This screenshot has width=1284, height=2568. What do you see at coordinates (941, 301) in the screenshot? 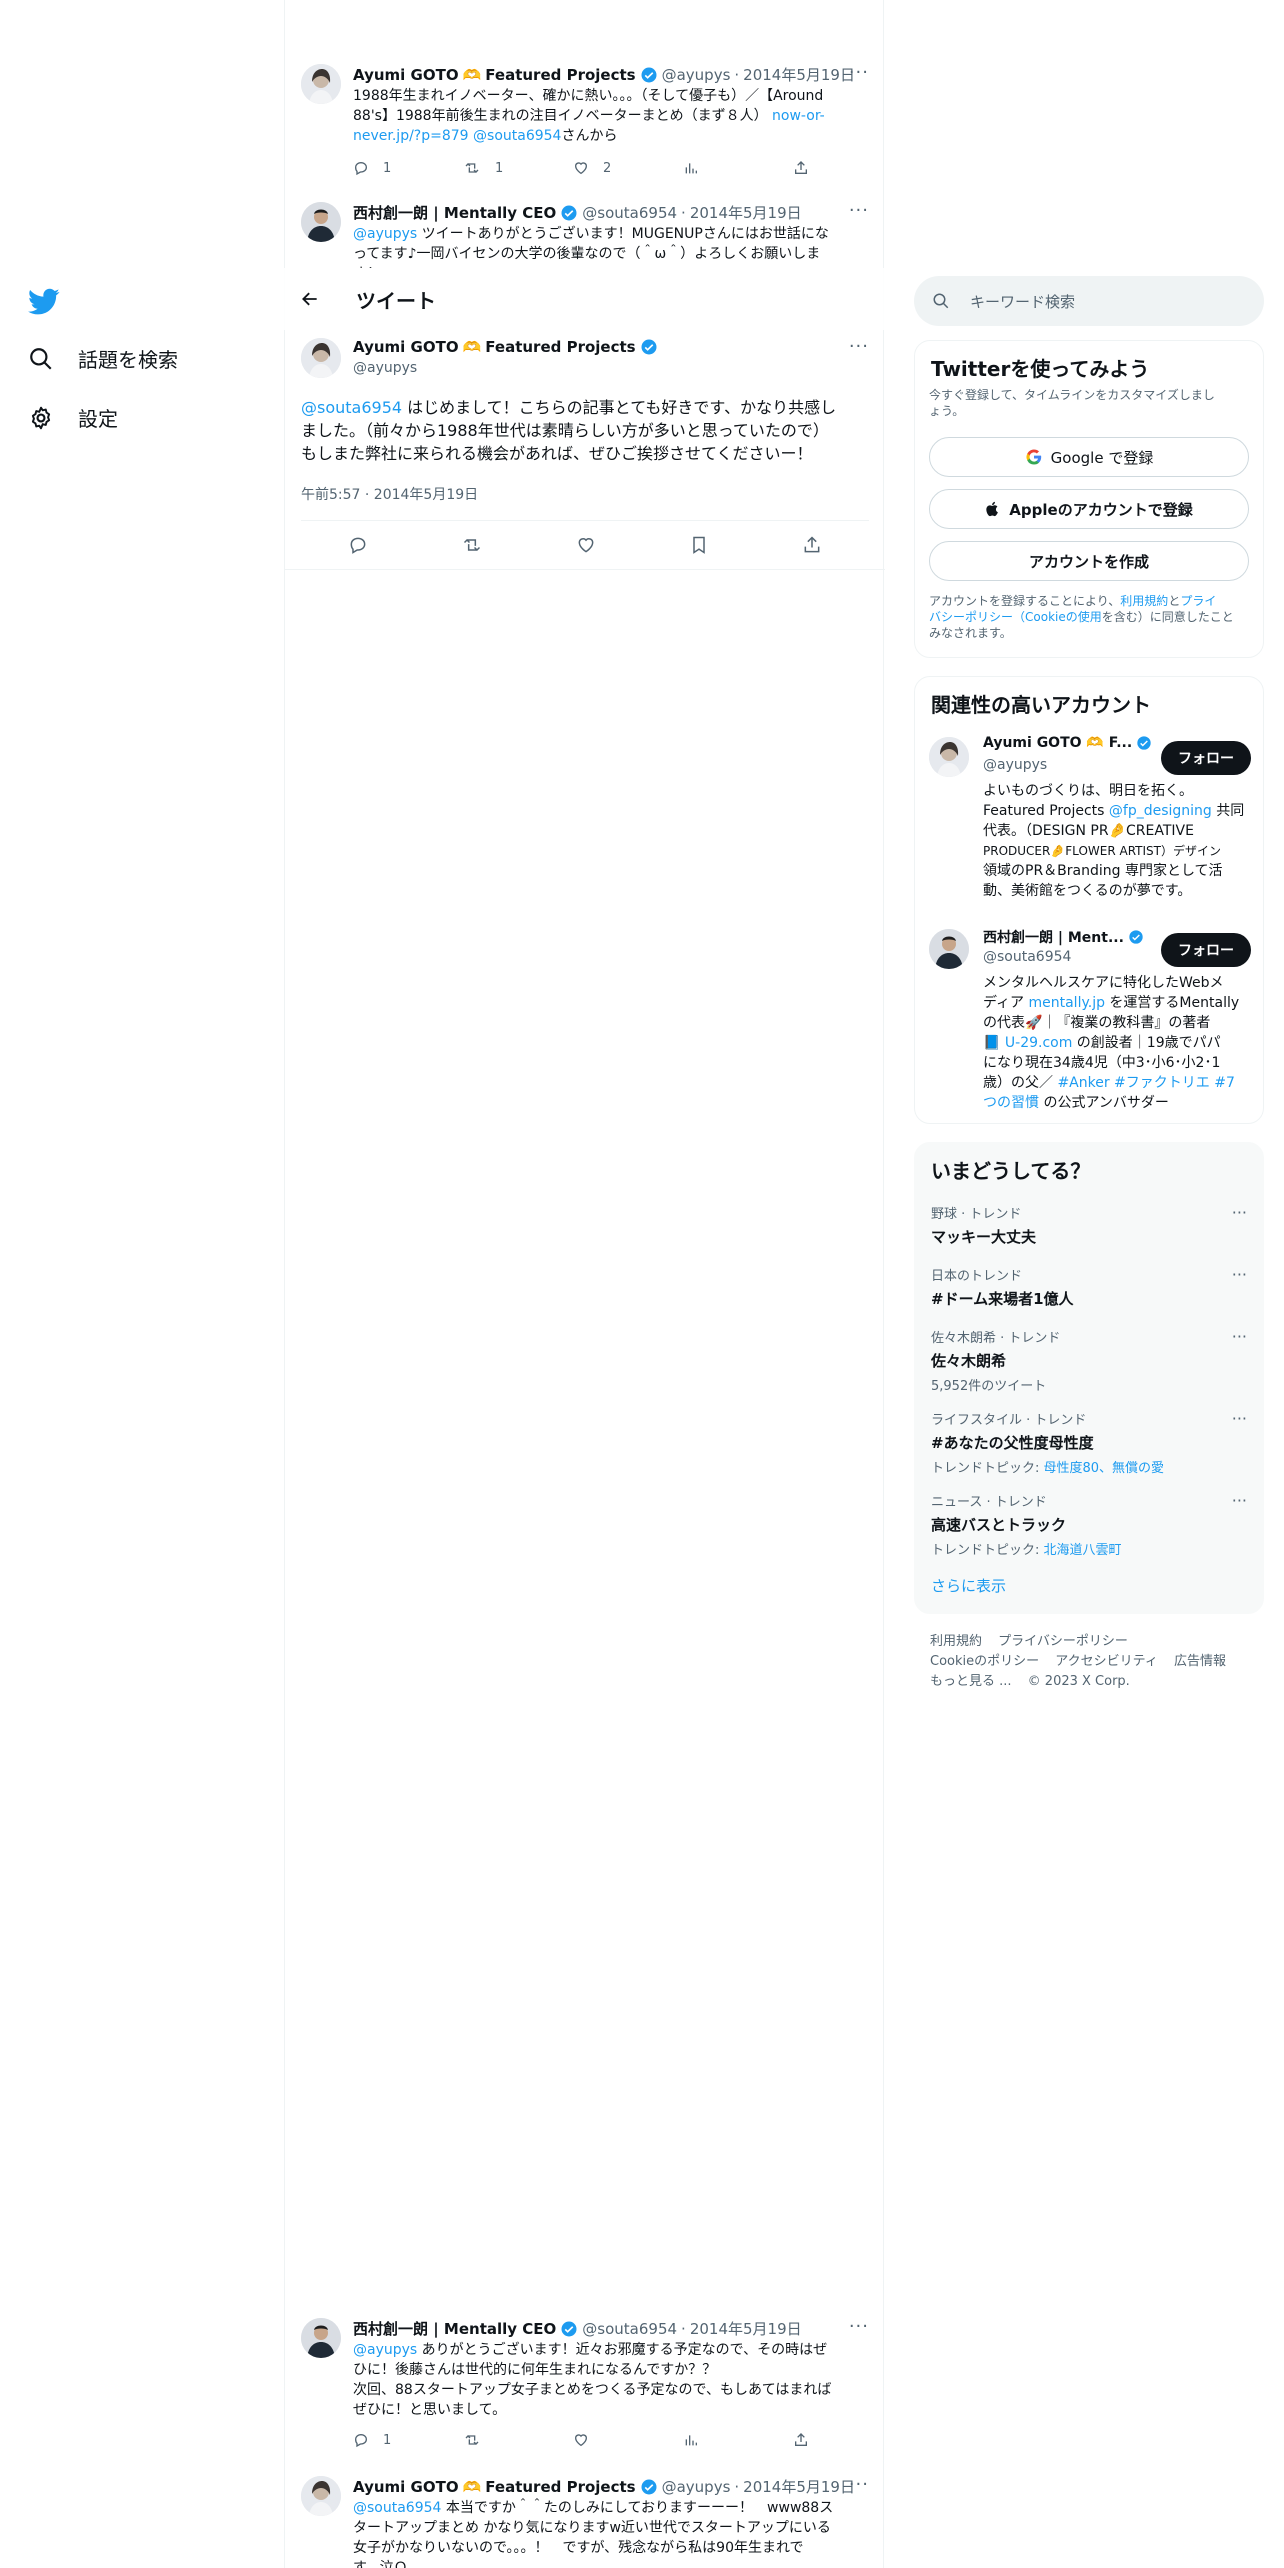
I see `search-icon` at bounding box center [941, 301].